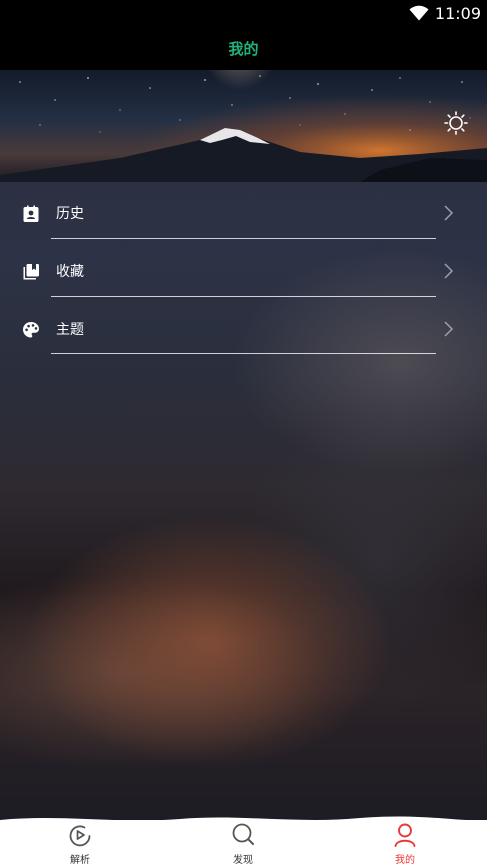 This screenshot has width=487, height=867. I want to click on status-bar: 11:09, so click(243, 13).